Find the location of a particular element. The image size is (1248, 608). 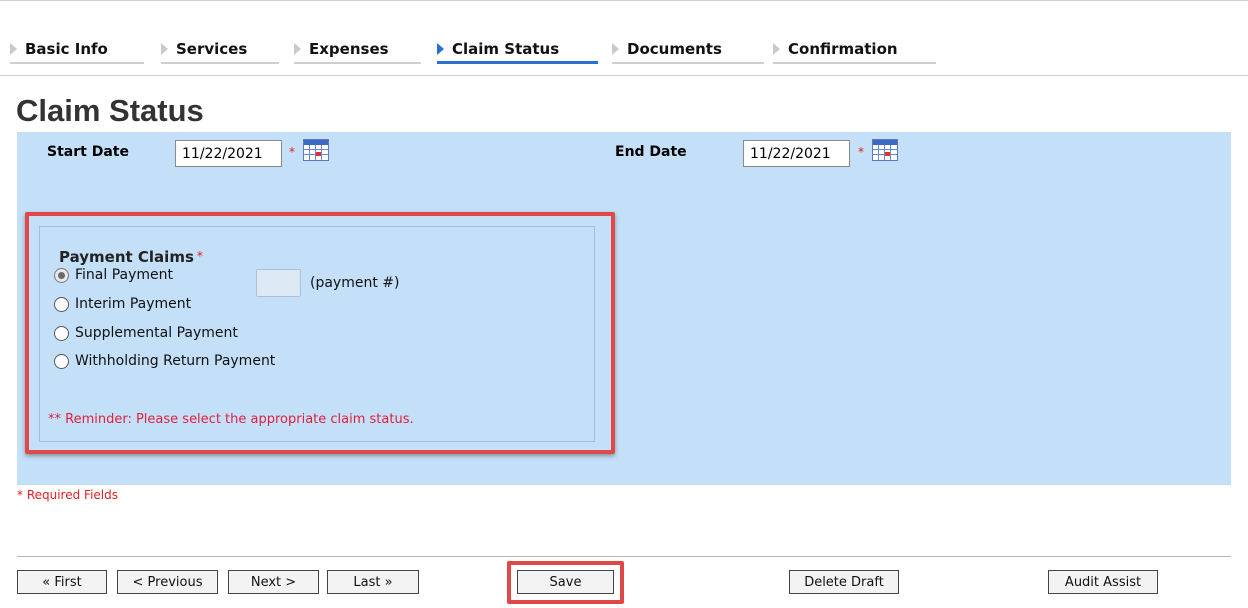

required-fields-note: * Required Fields is located at coordinates (67, 495).